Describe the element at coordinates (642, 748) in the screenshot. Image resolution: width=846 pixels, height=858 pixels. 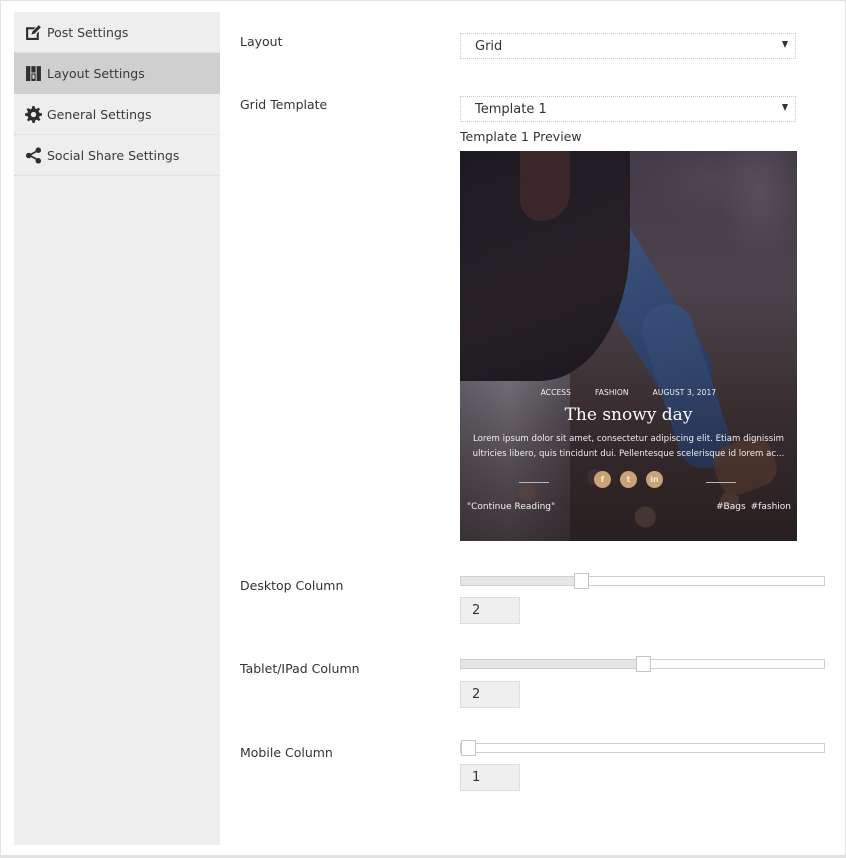
I see `mobile-column-slider` at that location.